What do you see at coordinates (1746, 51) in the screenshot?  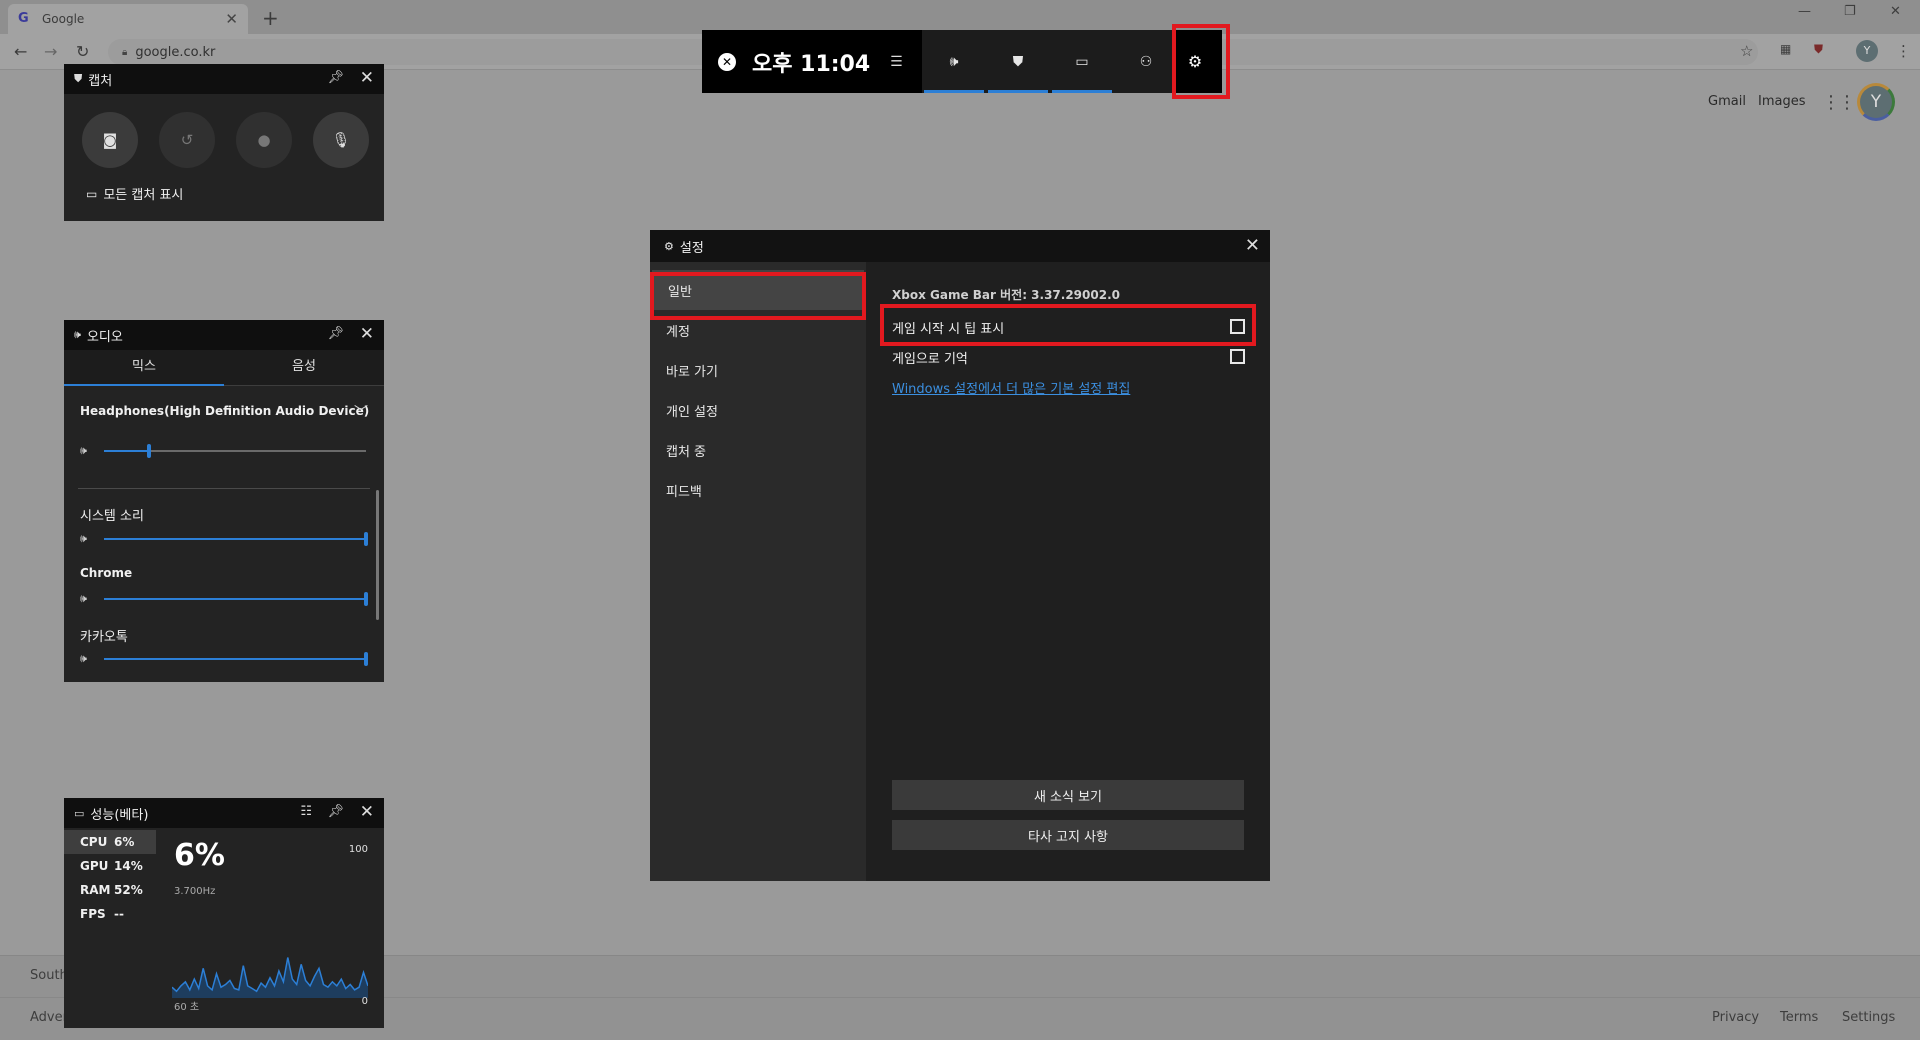 I see `bookmark-star-icon: ☆` at bounding box center [1746, 51].